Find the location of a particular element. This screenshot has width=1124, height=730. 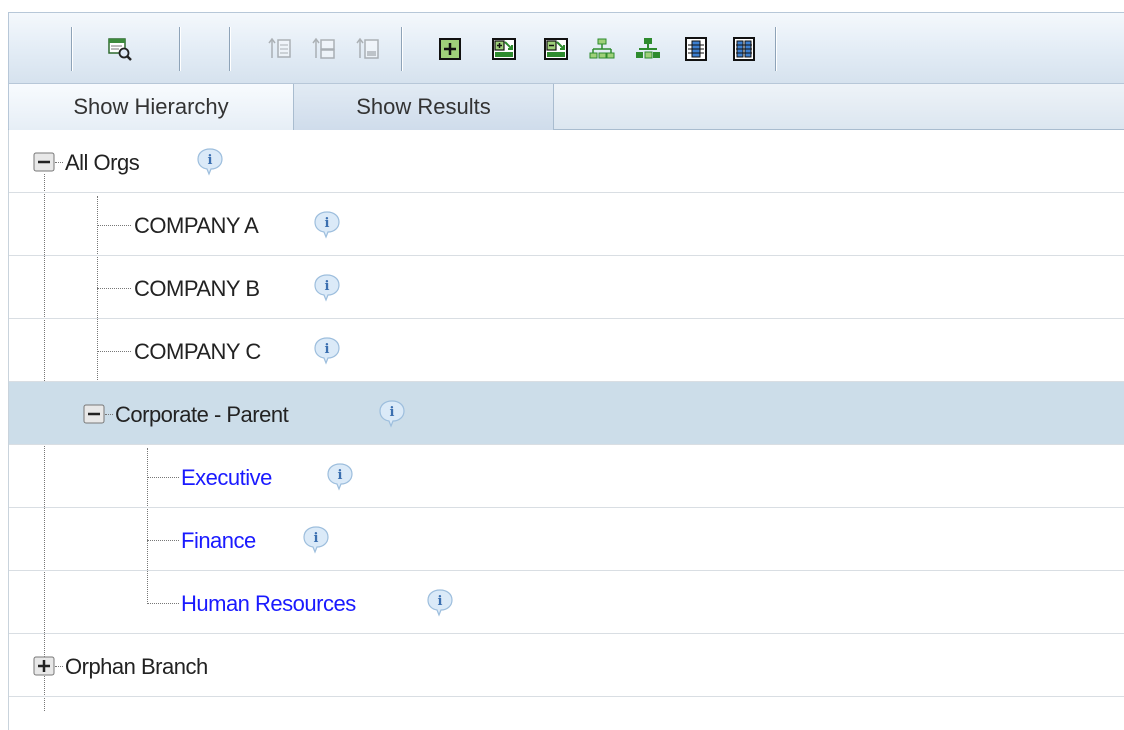

tree-node-label: Executive is located at coordinates (226, 478).